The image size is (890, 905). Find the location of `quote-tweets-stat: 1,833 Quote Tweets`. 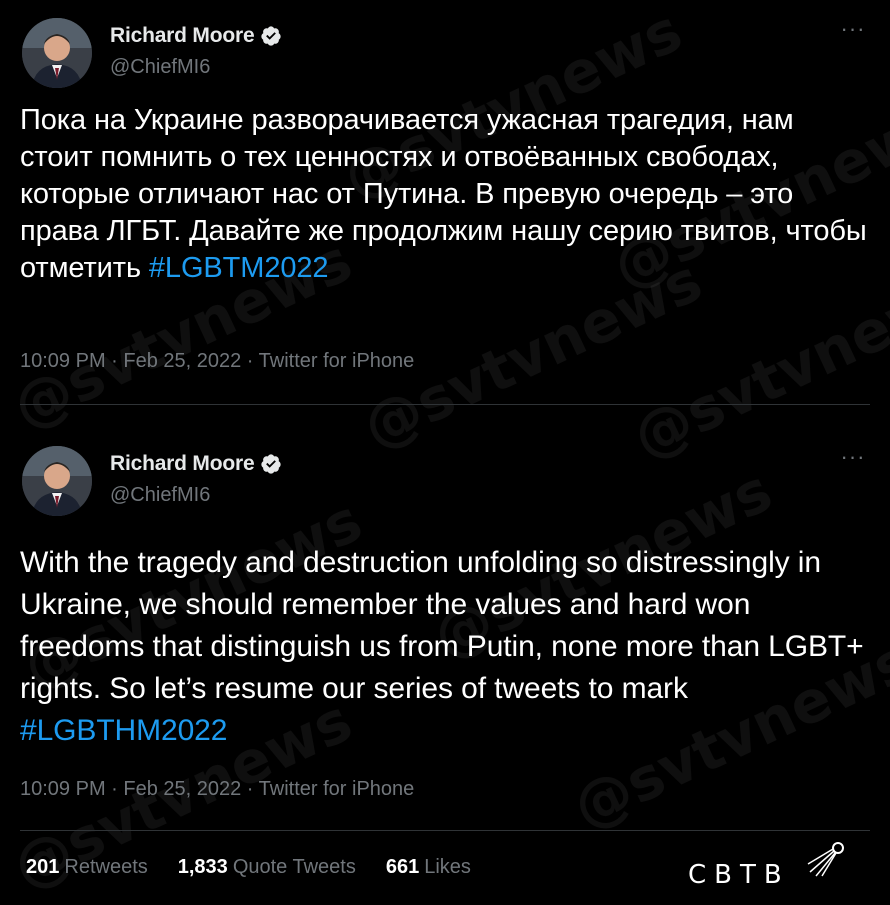

quote-tweets-stat: 1,833 Quote Tweets is located at coordinates (267, 867).